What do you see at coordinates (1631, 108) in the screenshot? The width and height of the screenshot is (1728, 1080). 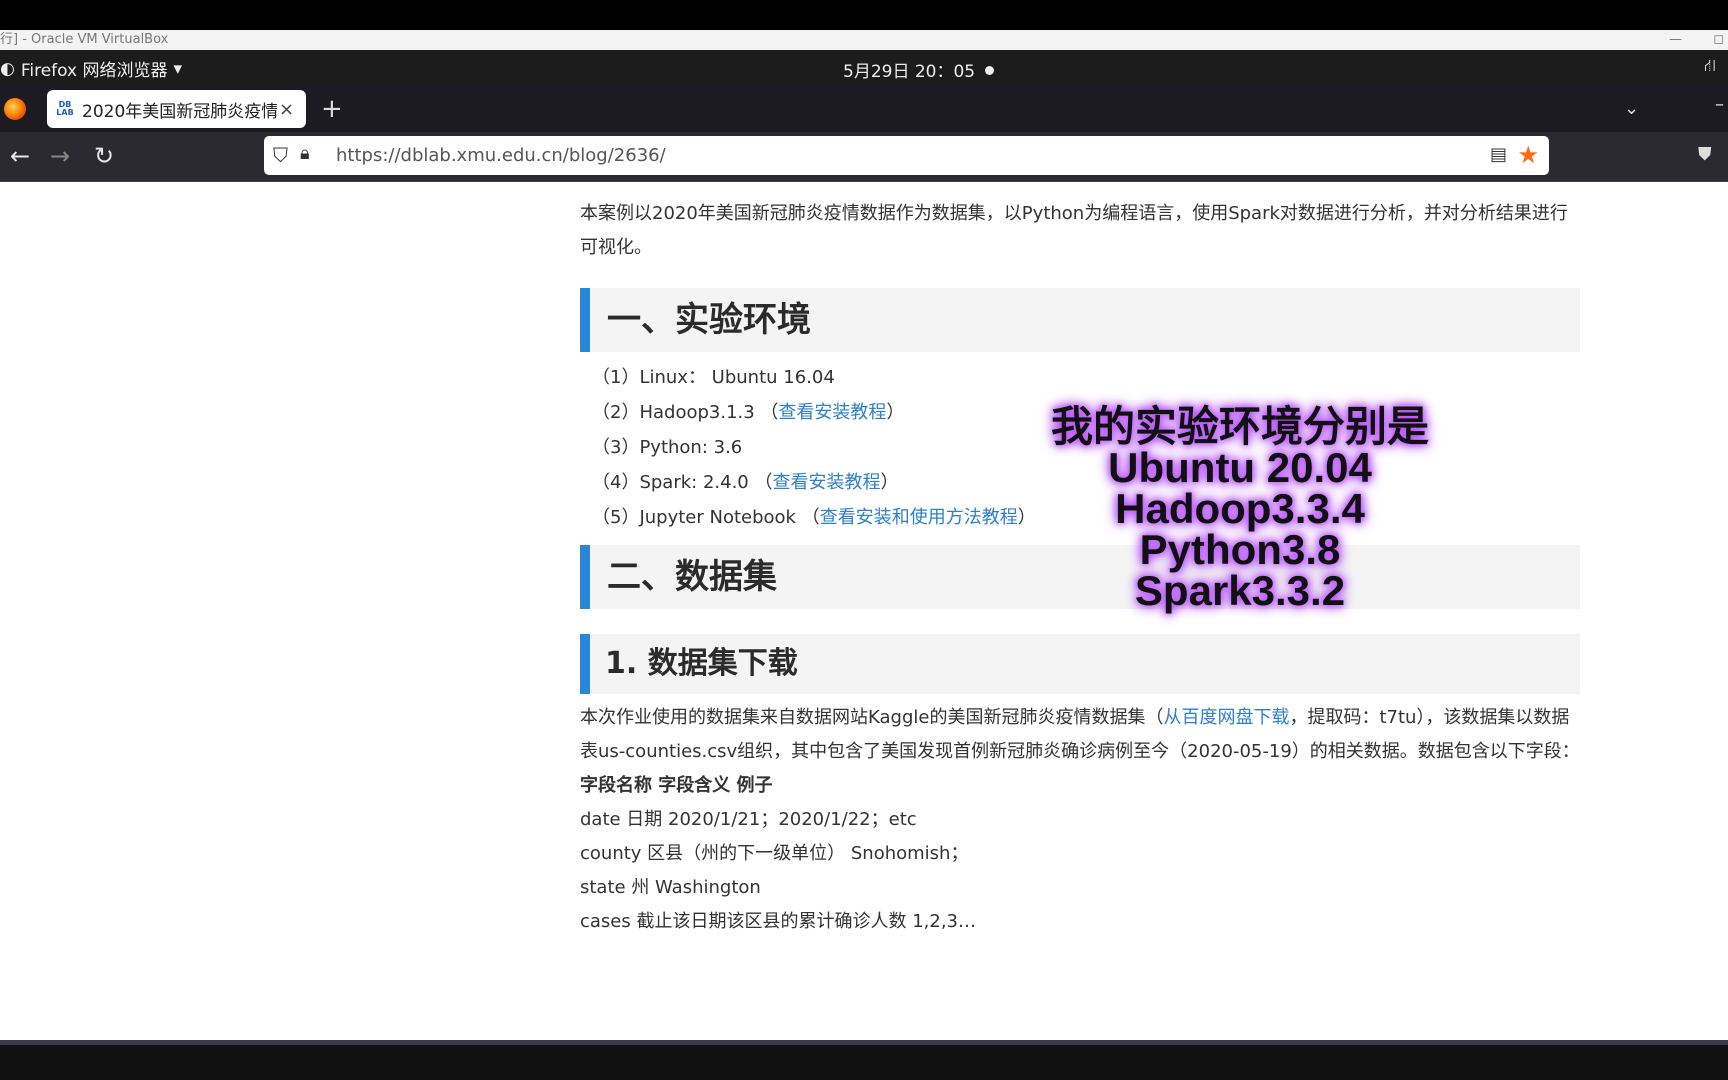 I see `chevron-down-icon: ⌄` at bounding box center [1631, 108].